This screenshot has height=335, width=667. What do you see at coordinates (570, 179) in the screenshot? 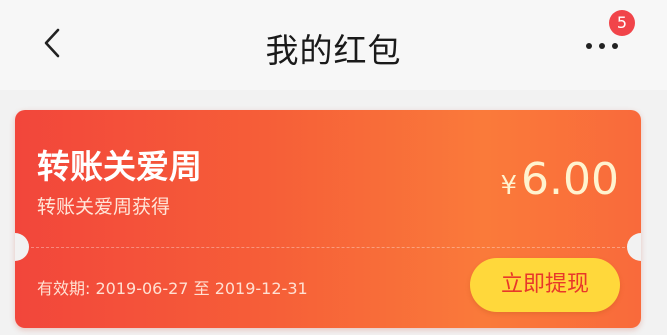
I see `amount-value: 6.00` at bounding box center [570, 179].